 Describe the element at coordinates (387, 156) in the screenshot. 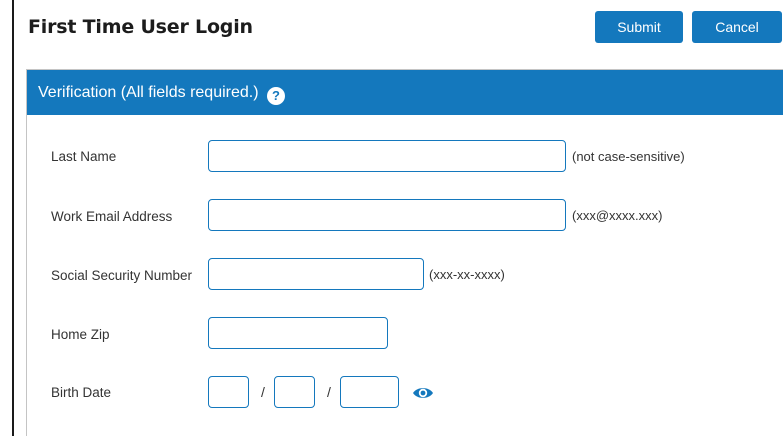

I see `last-name-input` at that location.